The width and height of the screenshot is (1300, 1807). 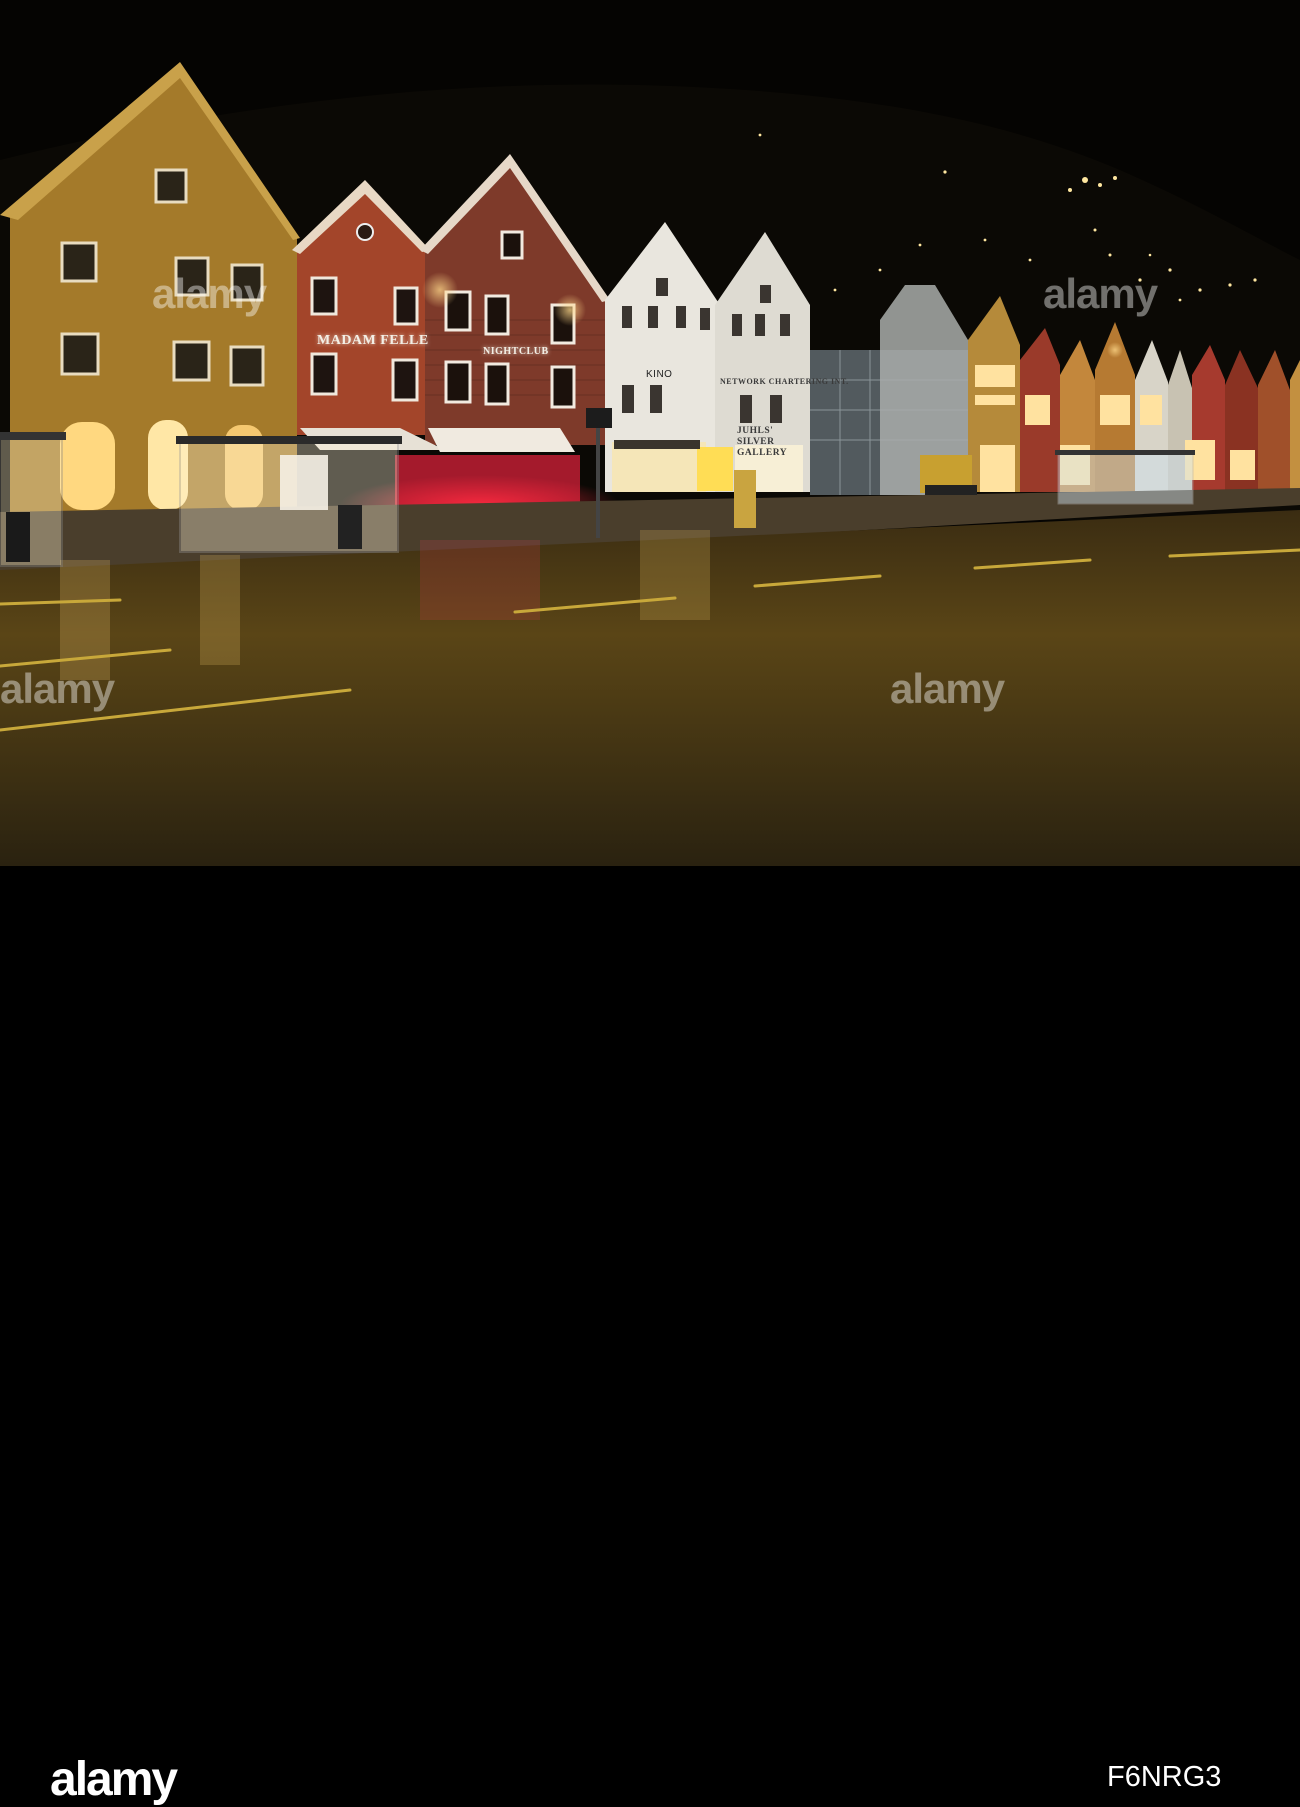 I want to click on awning-right, so click(x=501, y=440).